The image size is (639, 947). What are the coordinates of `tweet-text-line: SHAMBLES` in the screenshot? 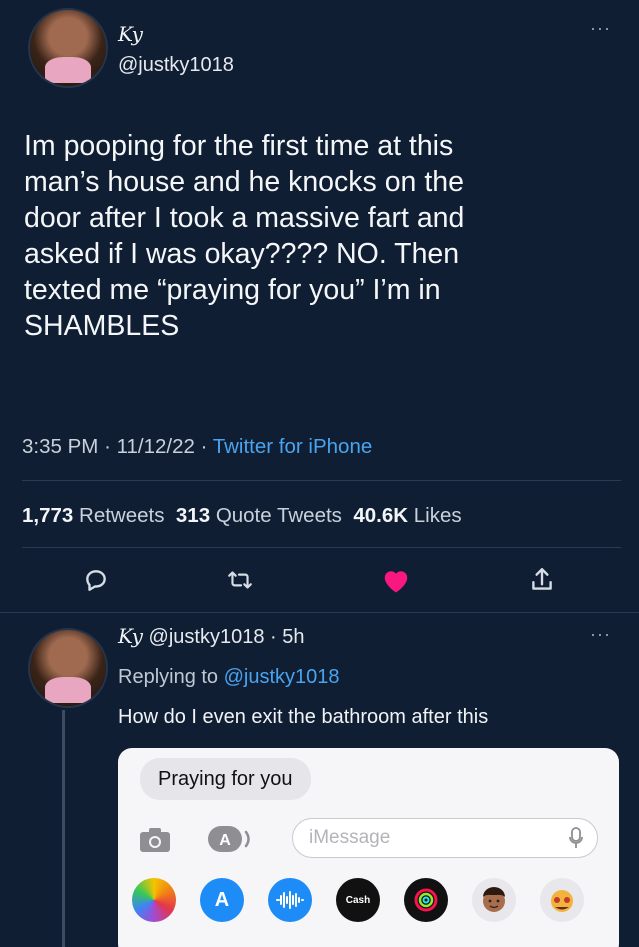 It's located at (102, 326).